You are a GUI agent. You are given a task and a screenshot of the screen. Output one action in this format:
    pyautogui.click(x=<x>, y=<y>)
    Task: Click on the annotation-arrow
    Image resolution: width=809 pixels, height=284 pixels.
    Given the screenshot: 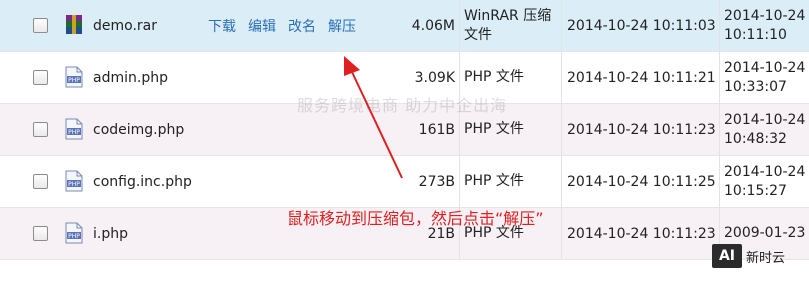 What is the action you would take?
    pyautogui.click(x=373, y=117)
    